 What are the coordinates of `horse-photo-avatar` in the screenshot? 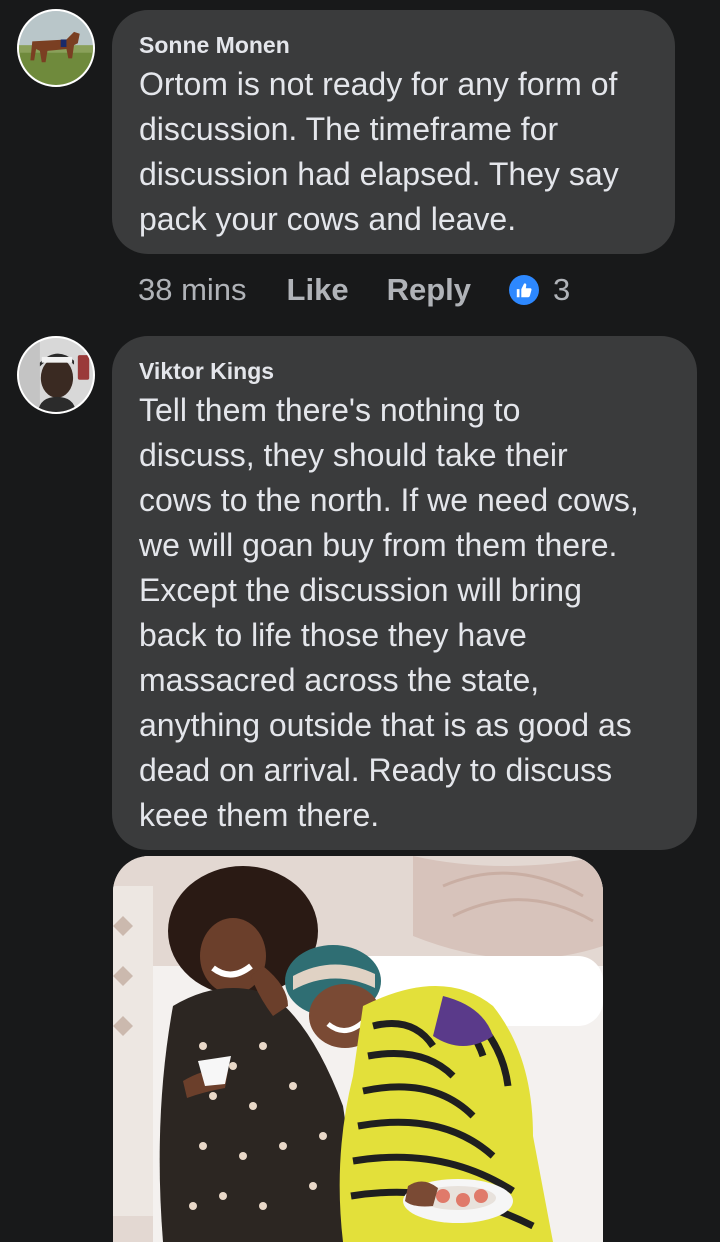 It's located at (56, 48).